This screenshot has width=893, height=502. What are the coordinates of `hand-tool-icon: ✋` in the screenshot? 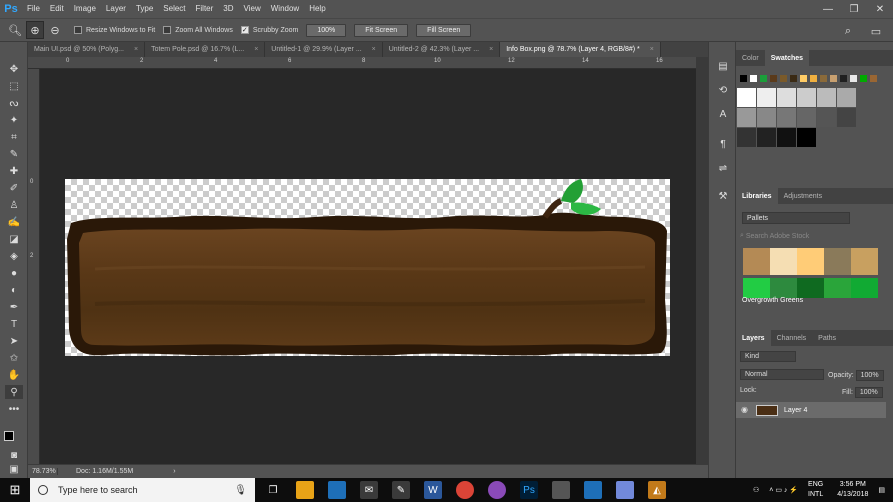 It's located at (14, 375).